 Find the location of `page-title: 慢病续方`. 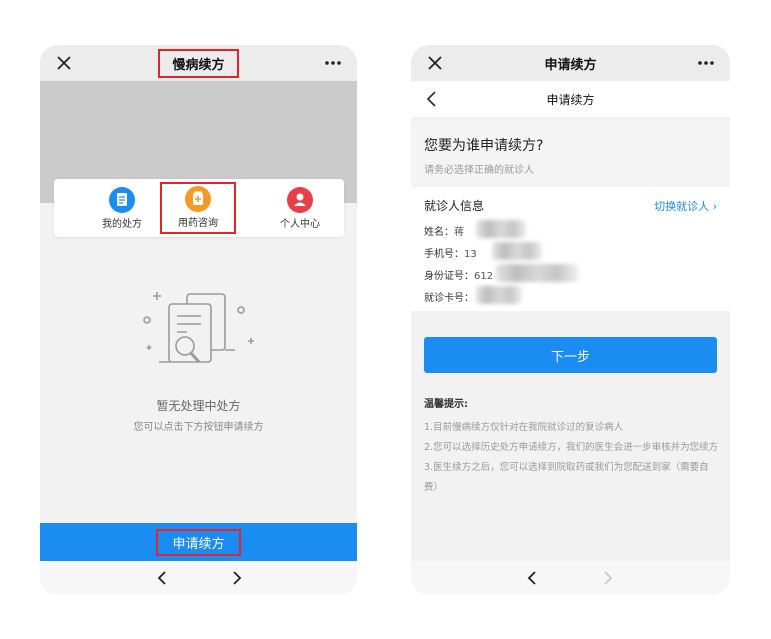

page-title: 慢病续方 is located at coordinates (198, 65).